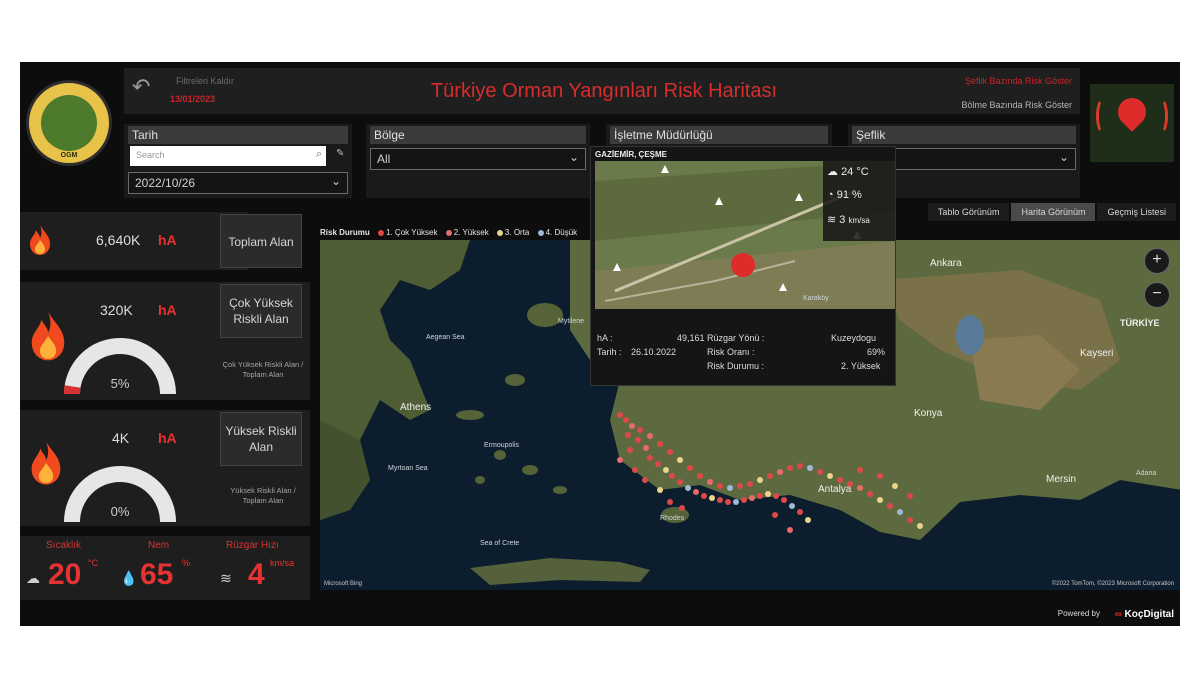  What do you see at coordinates (1157, 261) in the screenshot?
I see `zoom-in-button: +` at bounding box center [1157, 261].